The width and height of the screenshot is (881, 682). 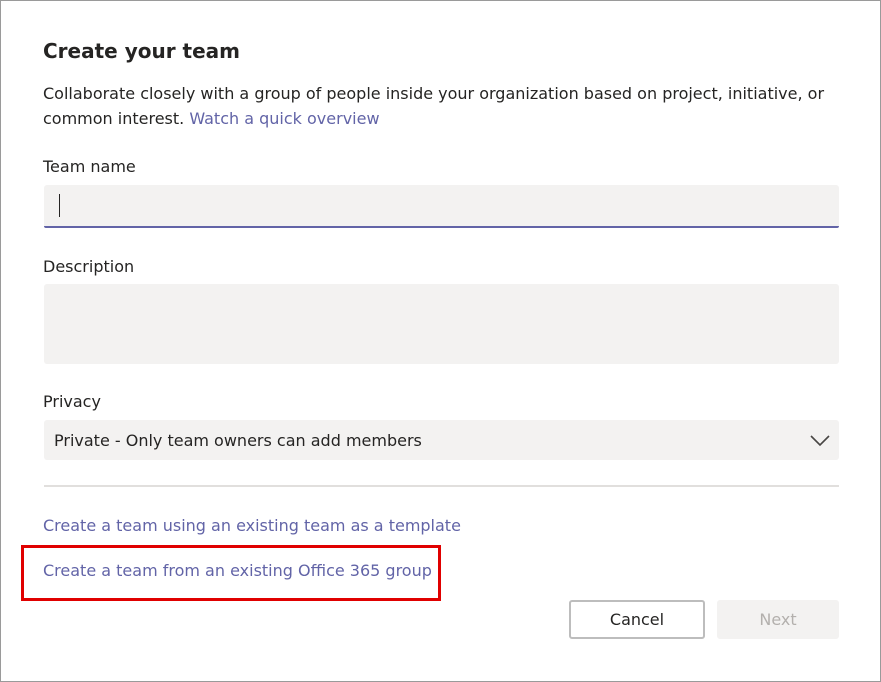 I want to click on privacy-label: Privacy, so click(x=72, y=401).